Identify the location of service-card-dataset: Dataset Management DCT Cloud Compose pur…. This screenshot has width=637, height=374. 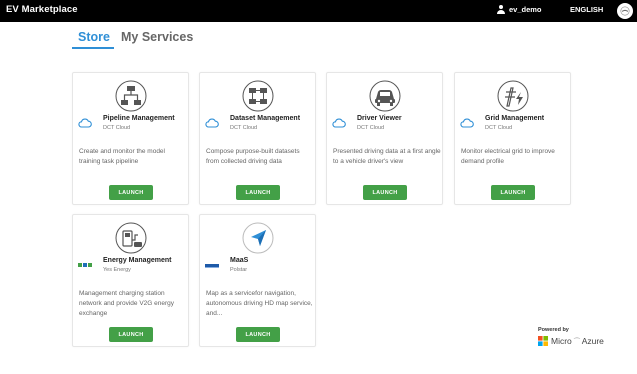
(257, 138).